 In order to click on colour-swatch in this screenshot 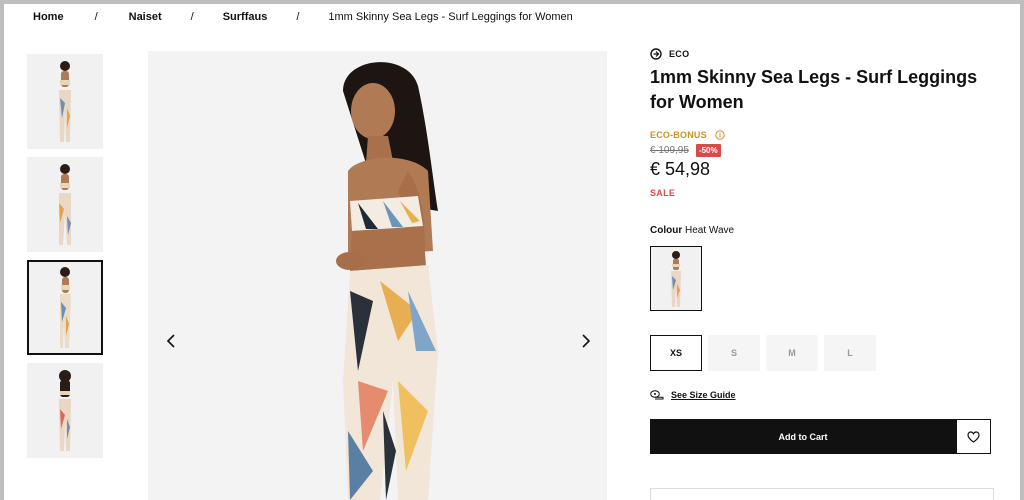, I will do `click(676, 278)`.